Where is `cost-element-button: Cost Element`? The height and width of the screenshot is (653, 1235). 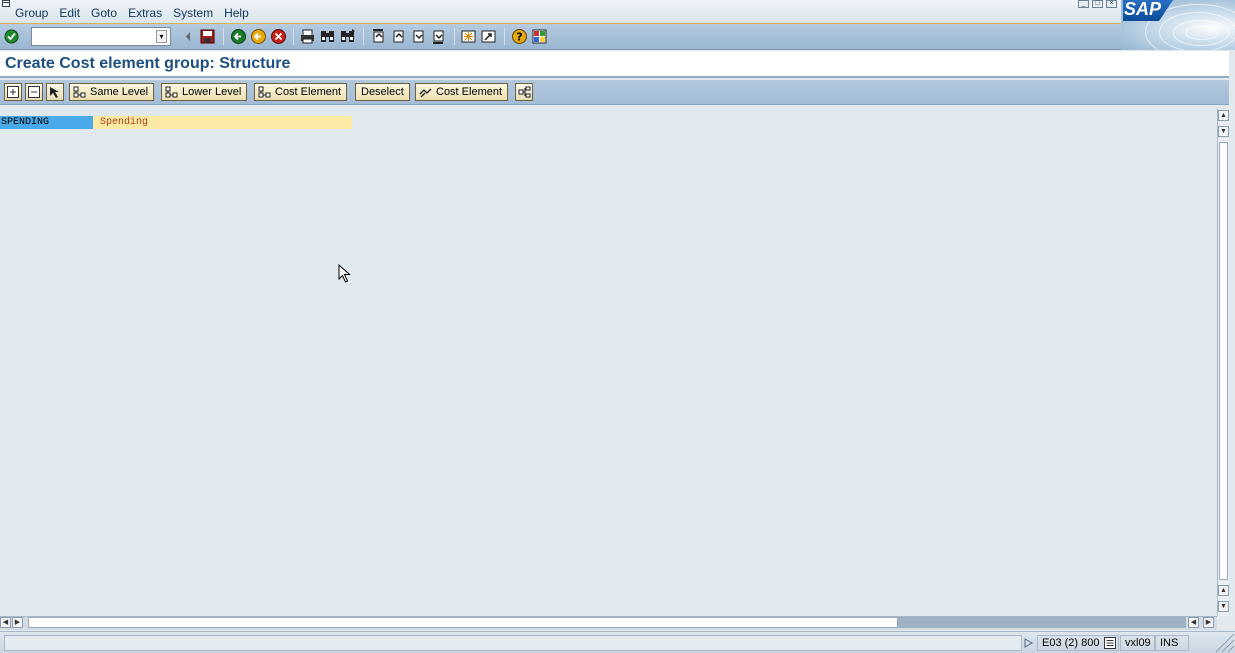
cost-element-button: Cost Element is located at coordinates (301, 92).